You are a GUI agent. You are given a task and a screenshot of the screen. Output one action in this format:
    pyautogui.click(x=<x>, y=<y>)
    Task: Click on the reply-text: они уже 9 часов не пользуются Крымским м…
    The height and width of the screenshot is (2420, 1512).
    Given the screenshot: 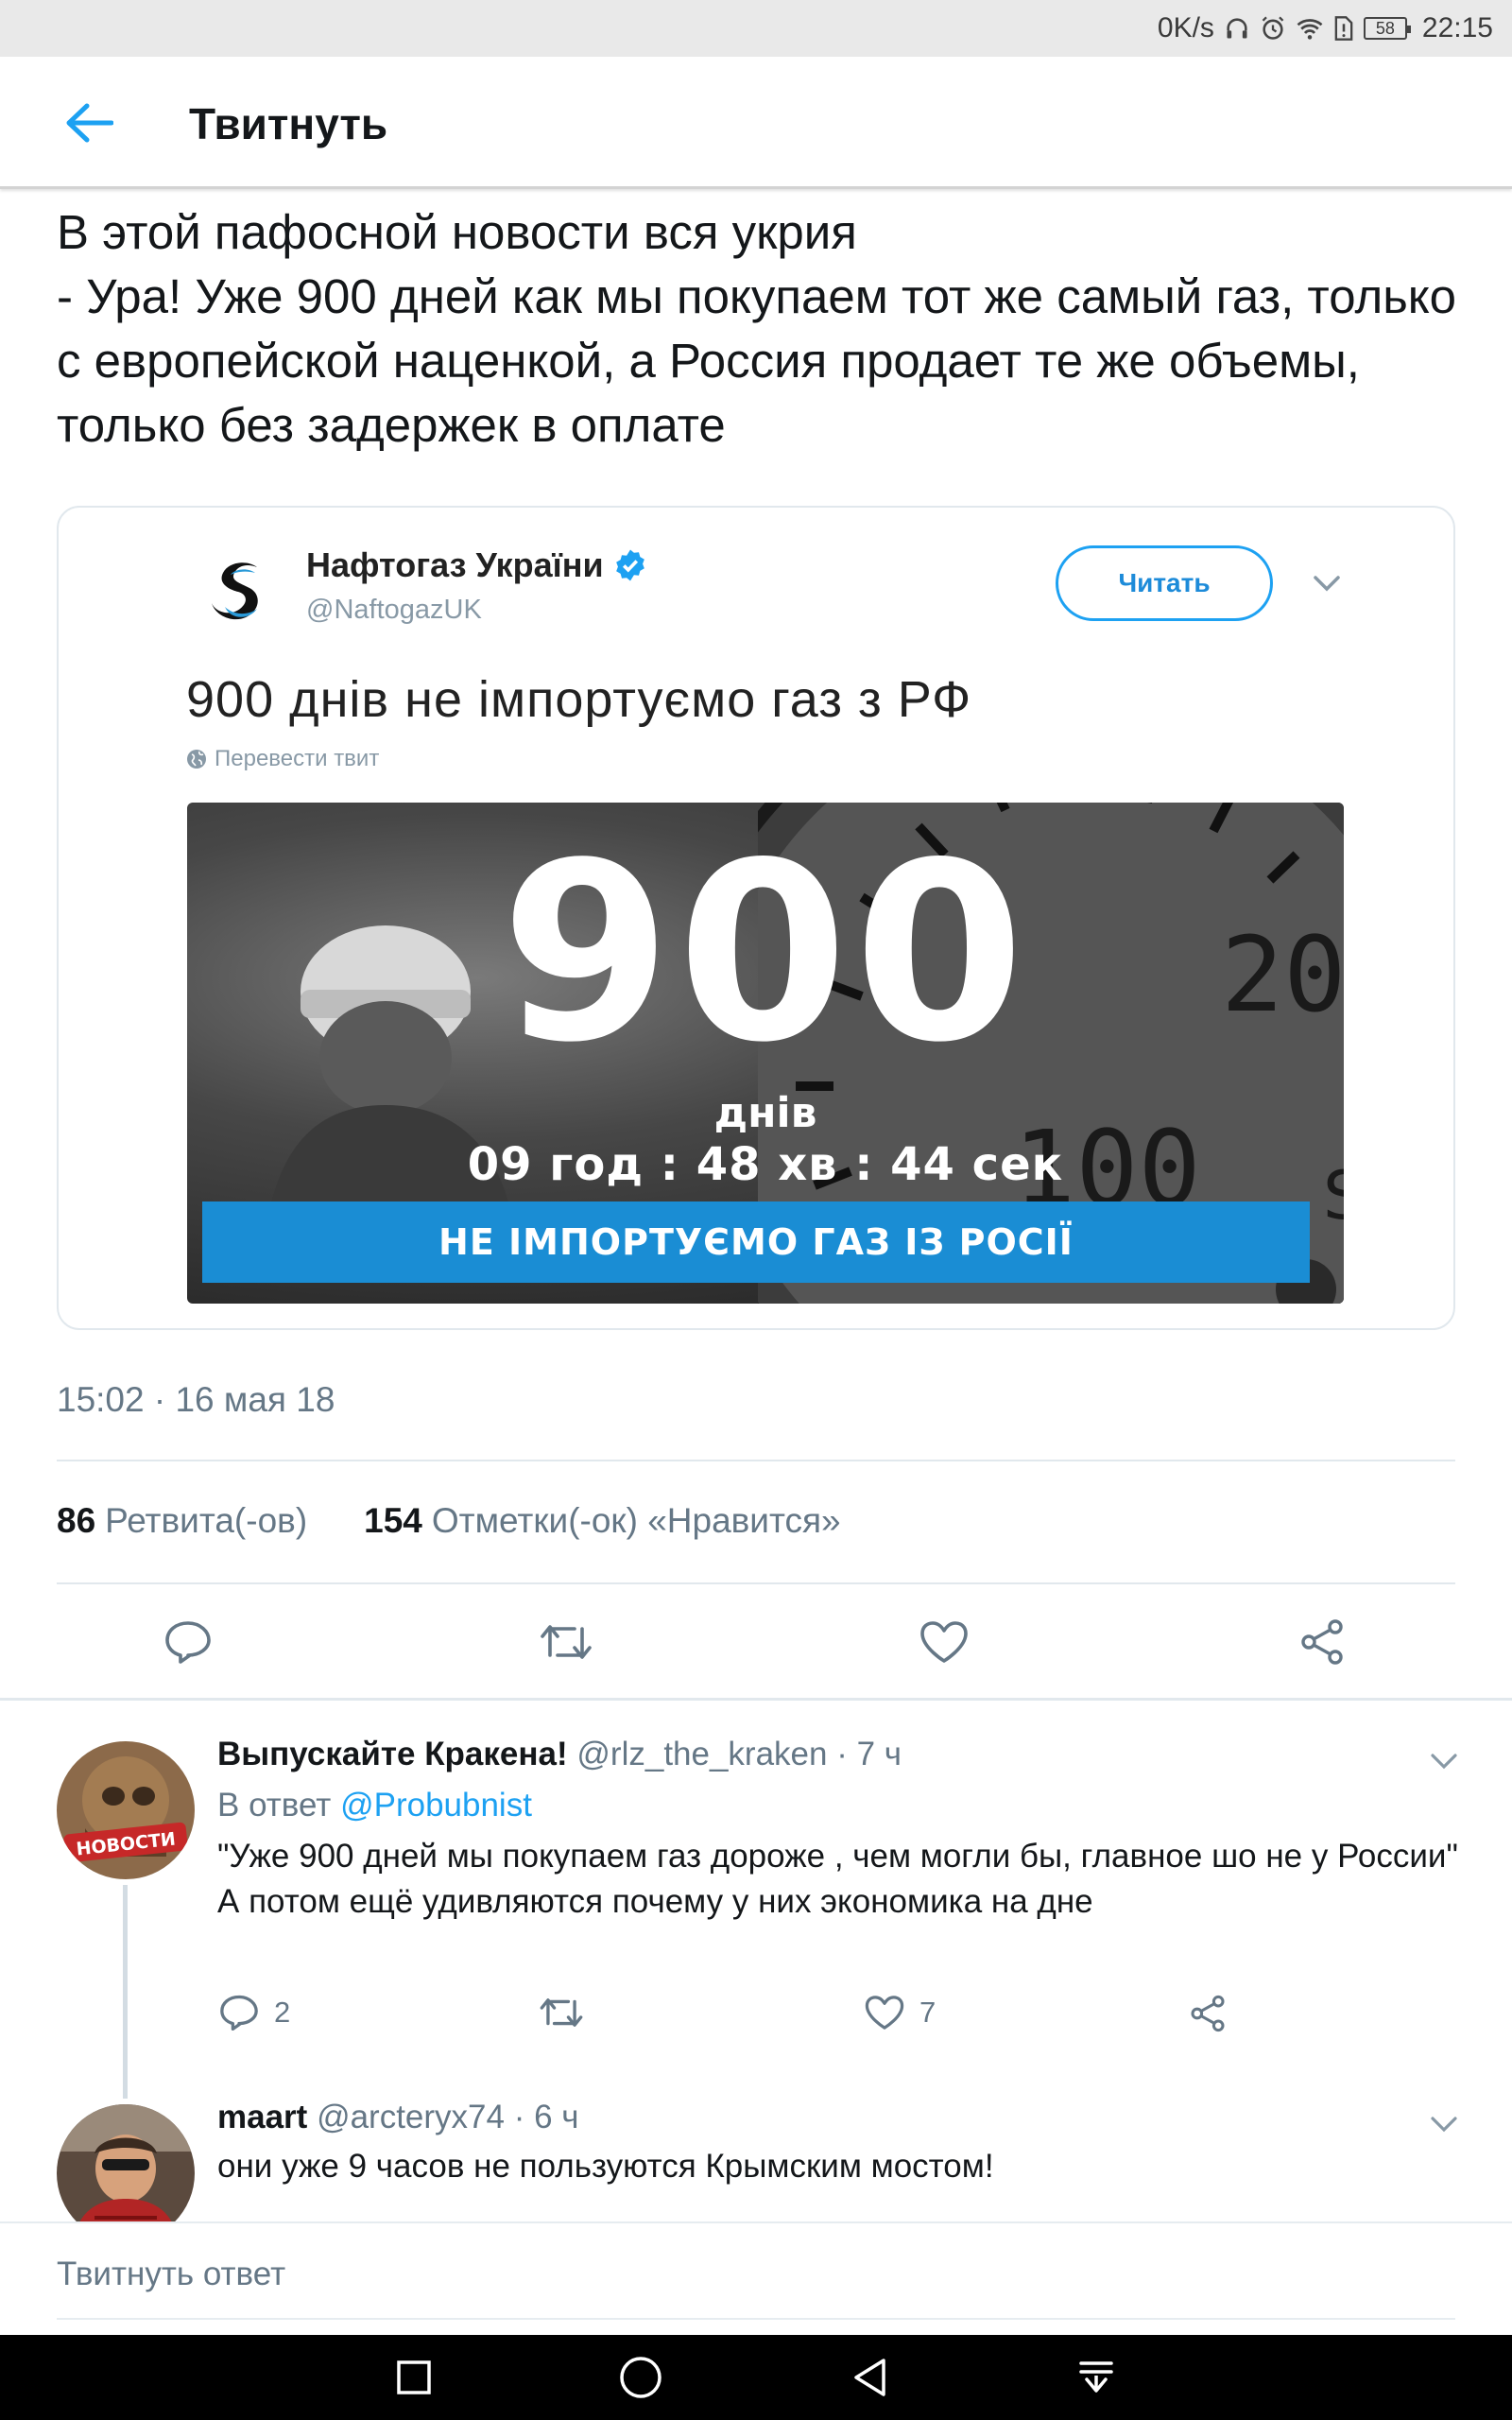 What is the action you would take?
    pyautogui.click(x=605, y=2166)
    